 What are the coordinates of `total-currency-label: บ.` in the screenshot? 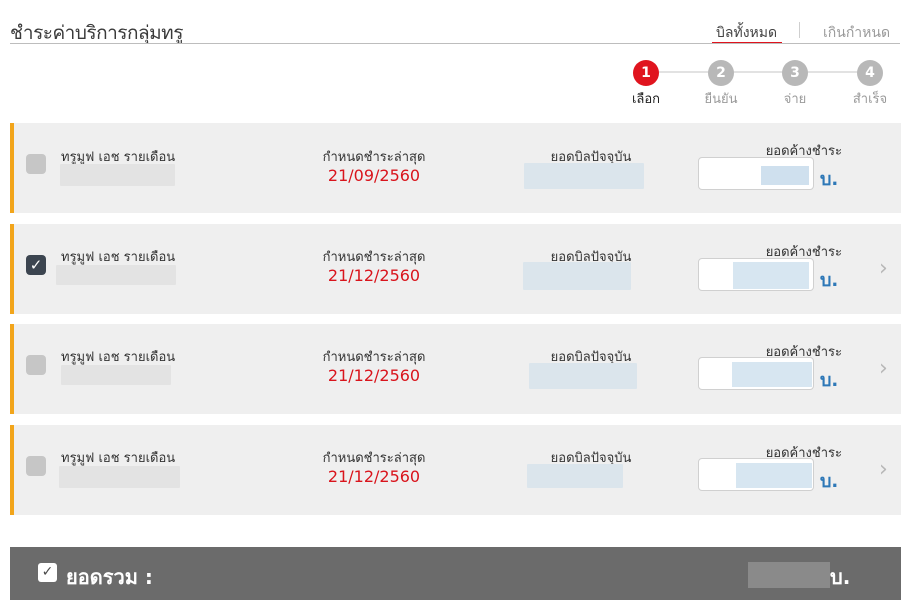 It's located at (840, 577).